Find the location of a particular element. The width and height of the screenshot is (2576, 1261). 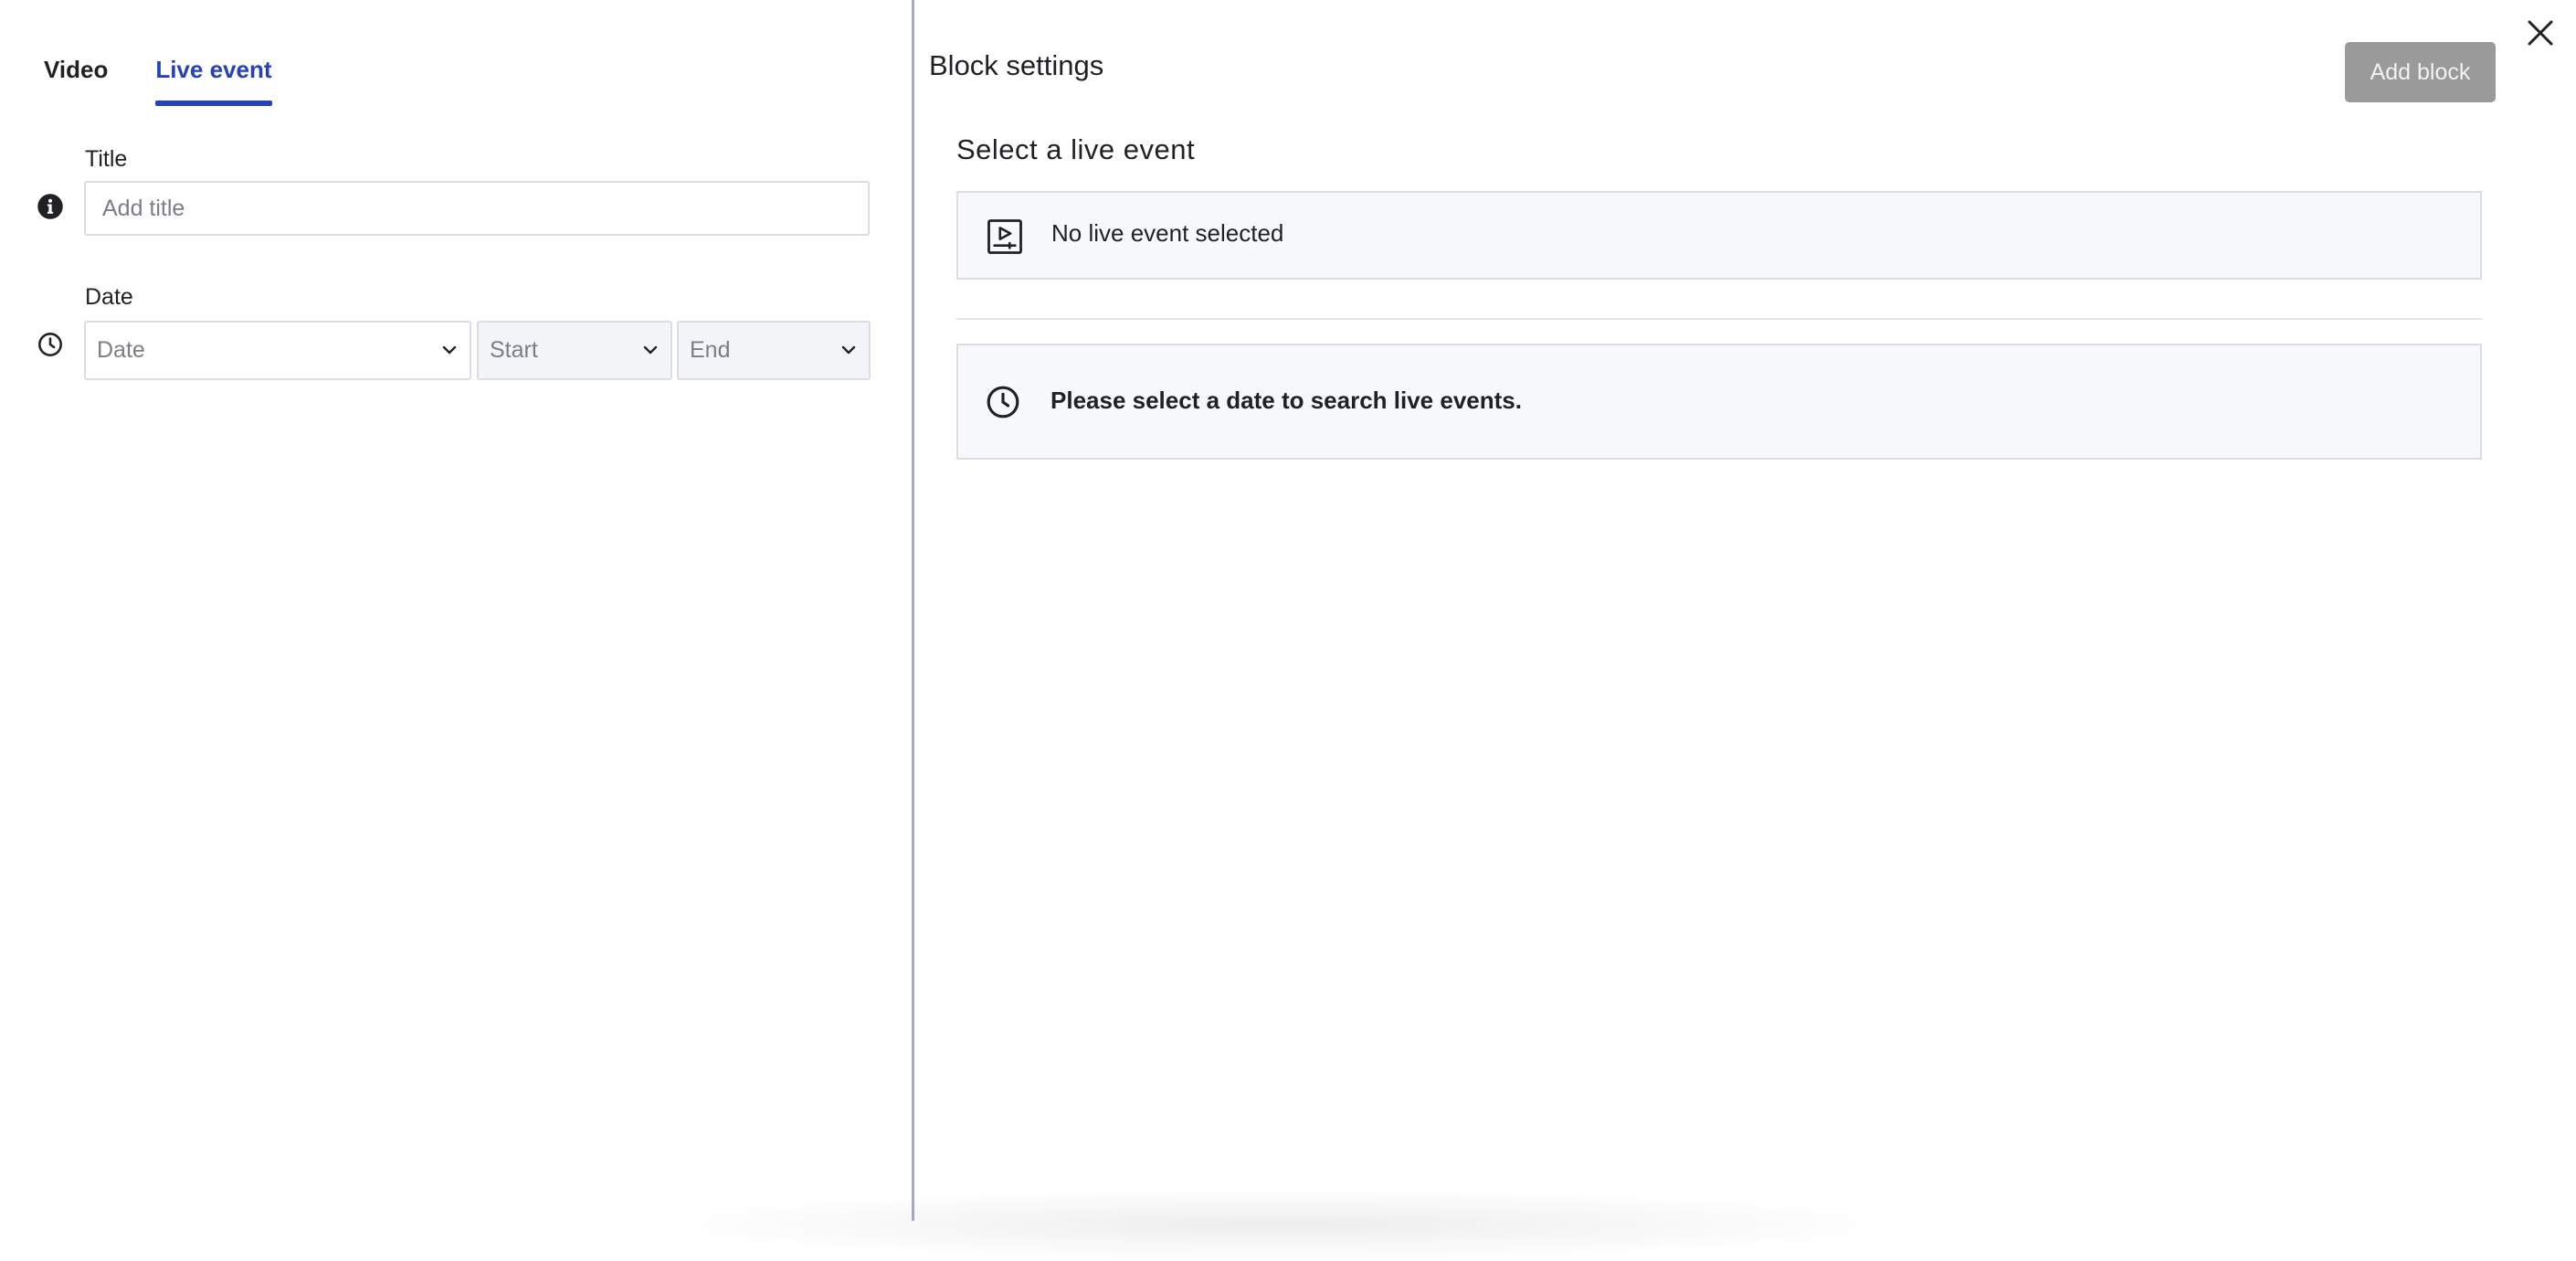

start-time-select: Start is located at coordinates (574, 351).